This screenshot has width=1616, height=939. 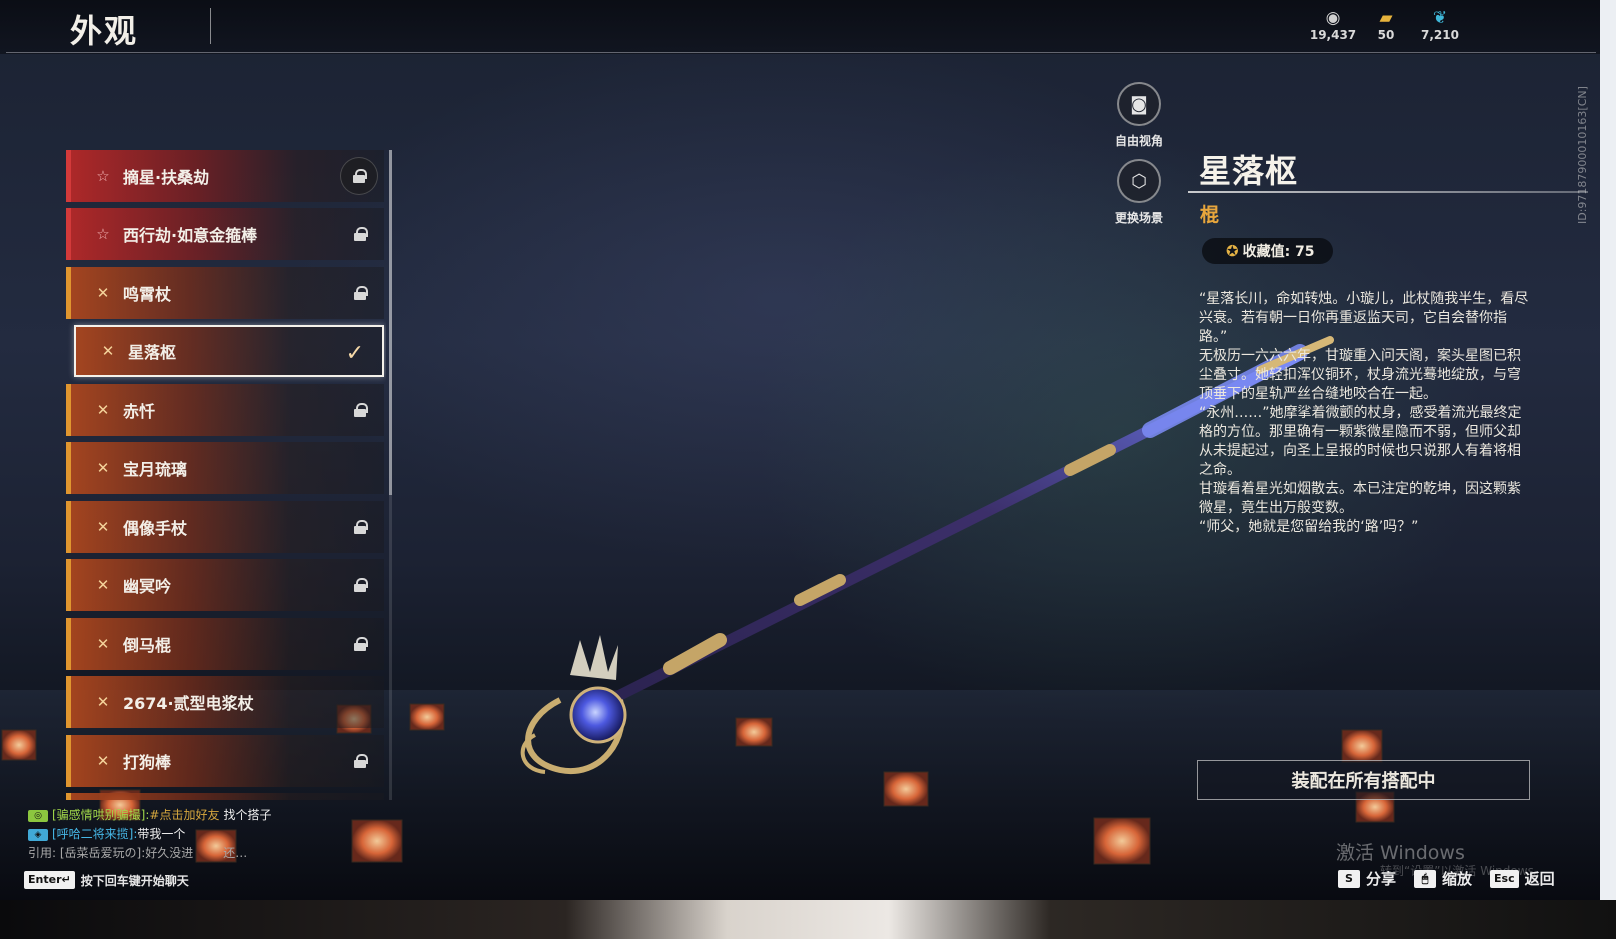 I want to click on lore-paragraph: “师父，她就是您留给我的‘路’吗？”, so click(x=1309, y=527).